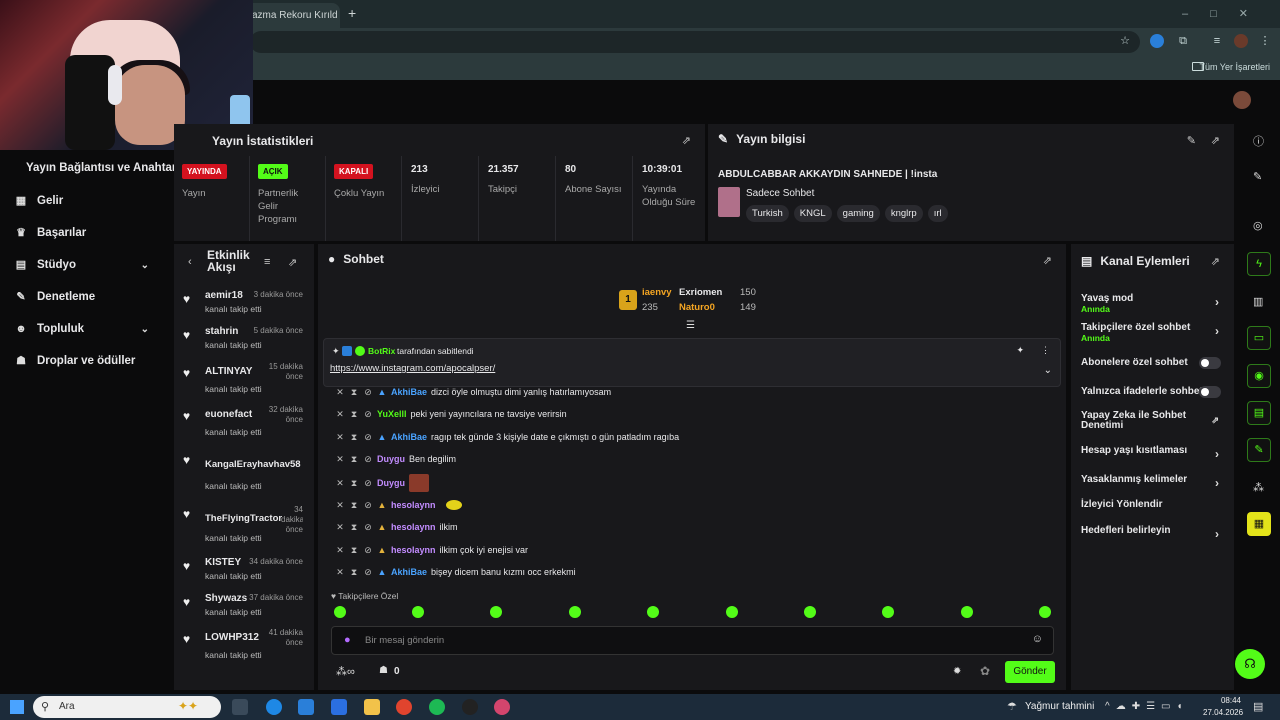  I want to click on slow-mode-setting: Yavaş mod Anında ›, so click(1152, 303).